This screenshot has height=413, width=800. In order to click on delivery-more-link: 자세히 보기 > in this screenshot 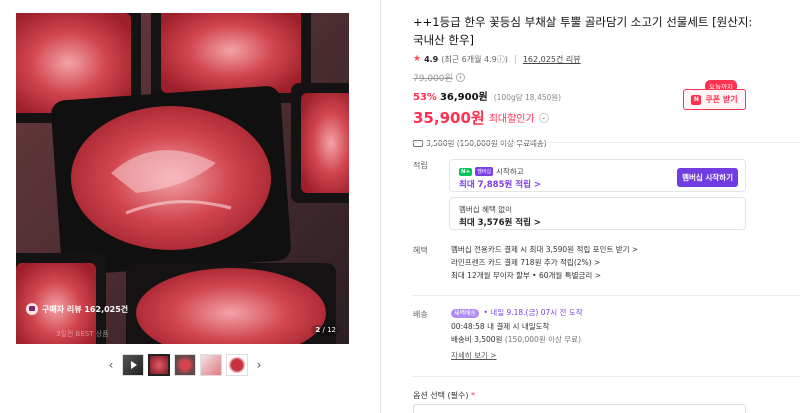, I will do `click(474, 355)`.